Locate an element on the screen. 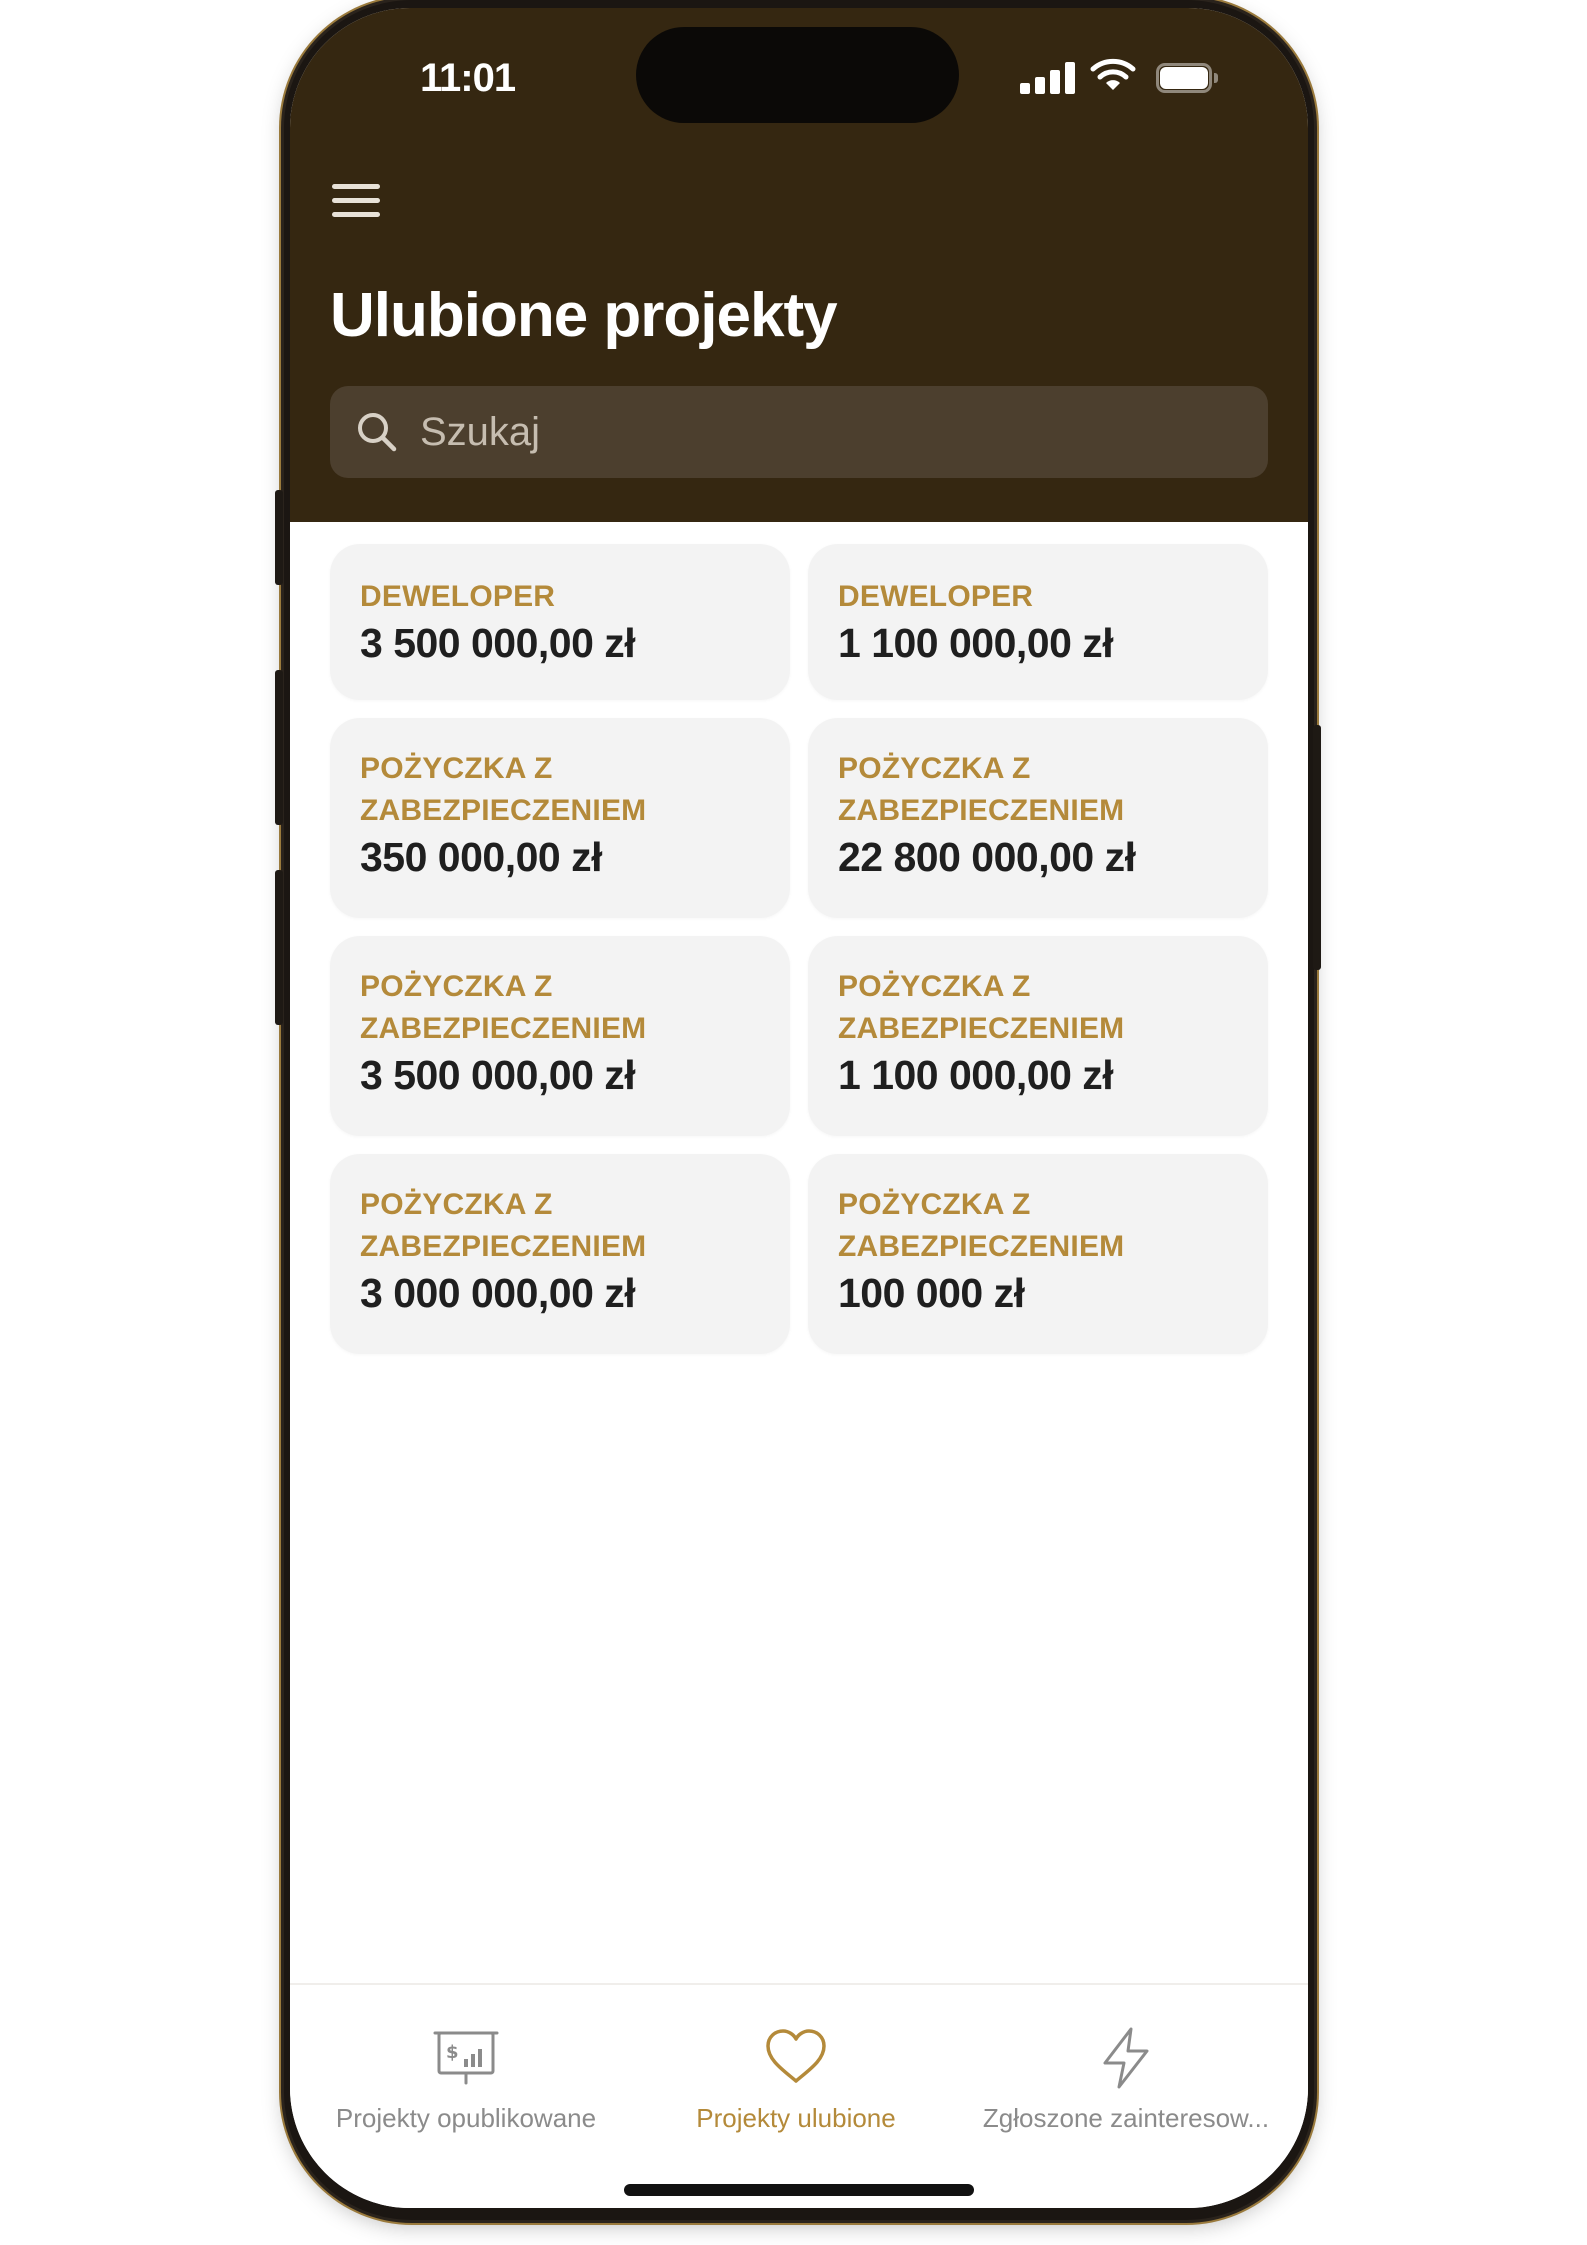 This screenshot has height=2245, width=1587. signal-icon is located at coordinates (1048, 78).